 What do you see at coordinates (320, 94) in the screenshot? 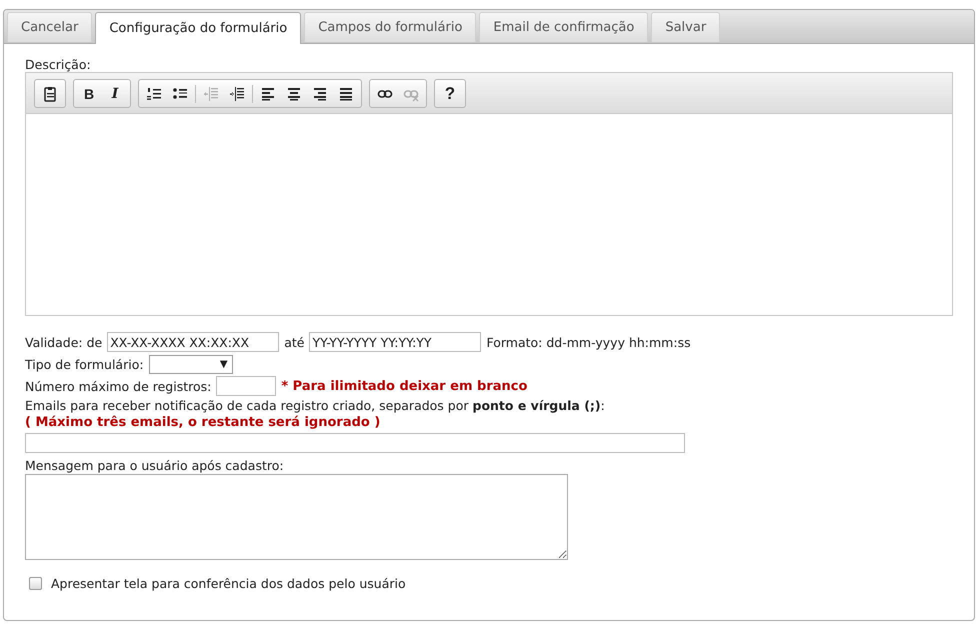
I see `align-right-icon` at bounding box center [320, 94].